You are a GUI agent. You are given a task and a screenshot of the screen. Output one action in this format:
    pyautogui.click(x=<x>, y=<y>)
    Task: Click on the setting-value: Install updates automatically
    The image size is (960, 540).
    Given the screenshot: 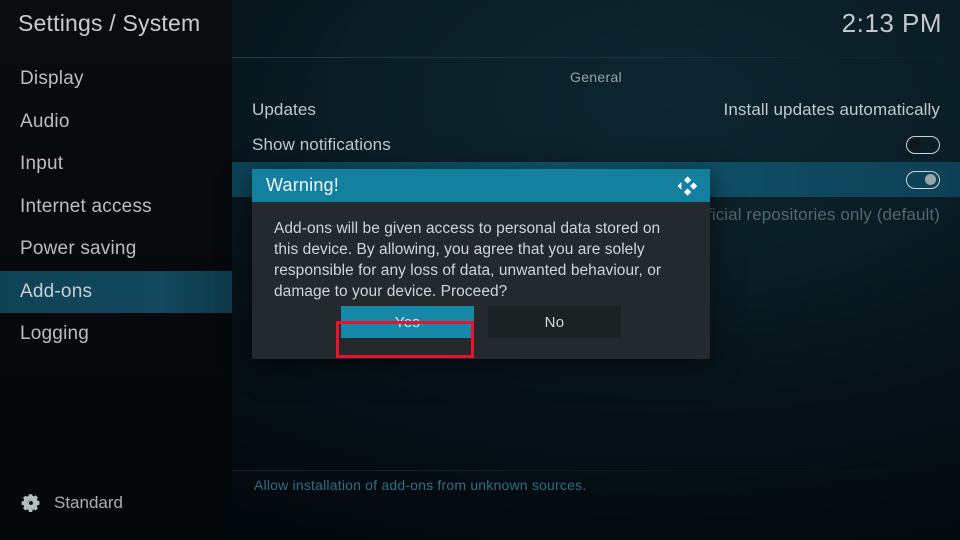 What is the action you would take?
    pyautogui.click(x=831, y=109)
    